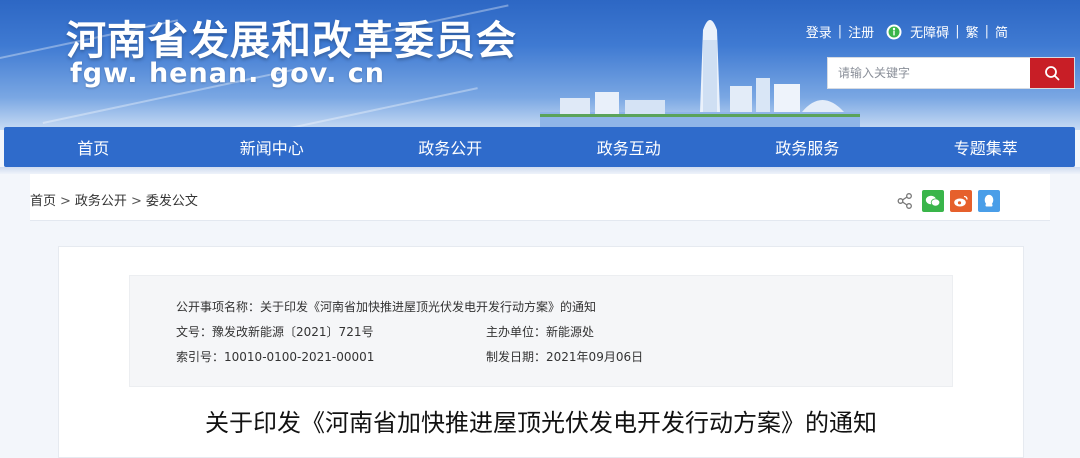  Describe the element at coordinates (541, 423) in the screenshot. I see `document-title: 关于印发《河南省加快推进屋顶光伏发电开发行动方案》的通知` at that location.